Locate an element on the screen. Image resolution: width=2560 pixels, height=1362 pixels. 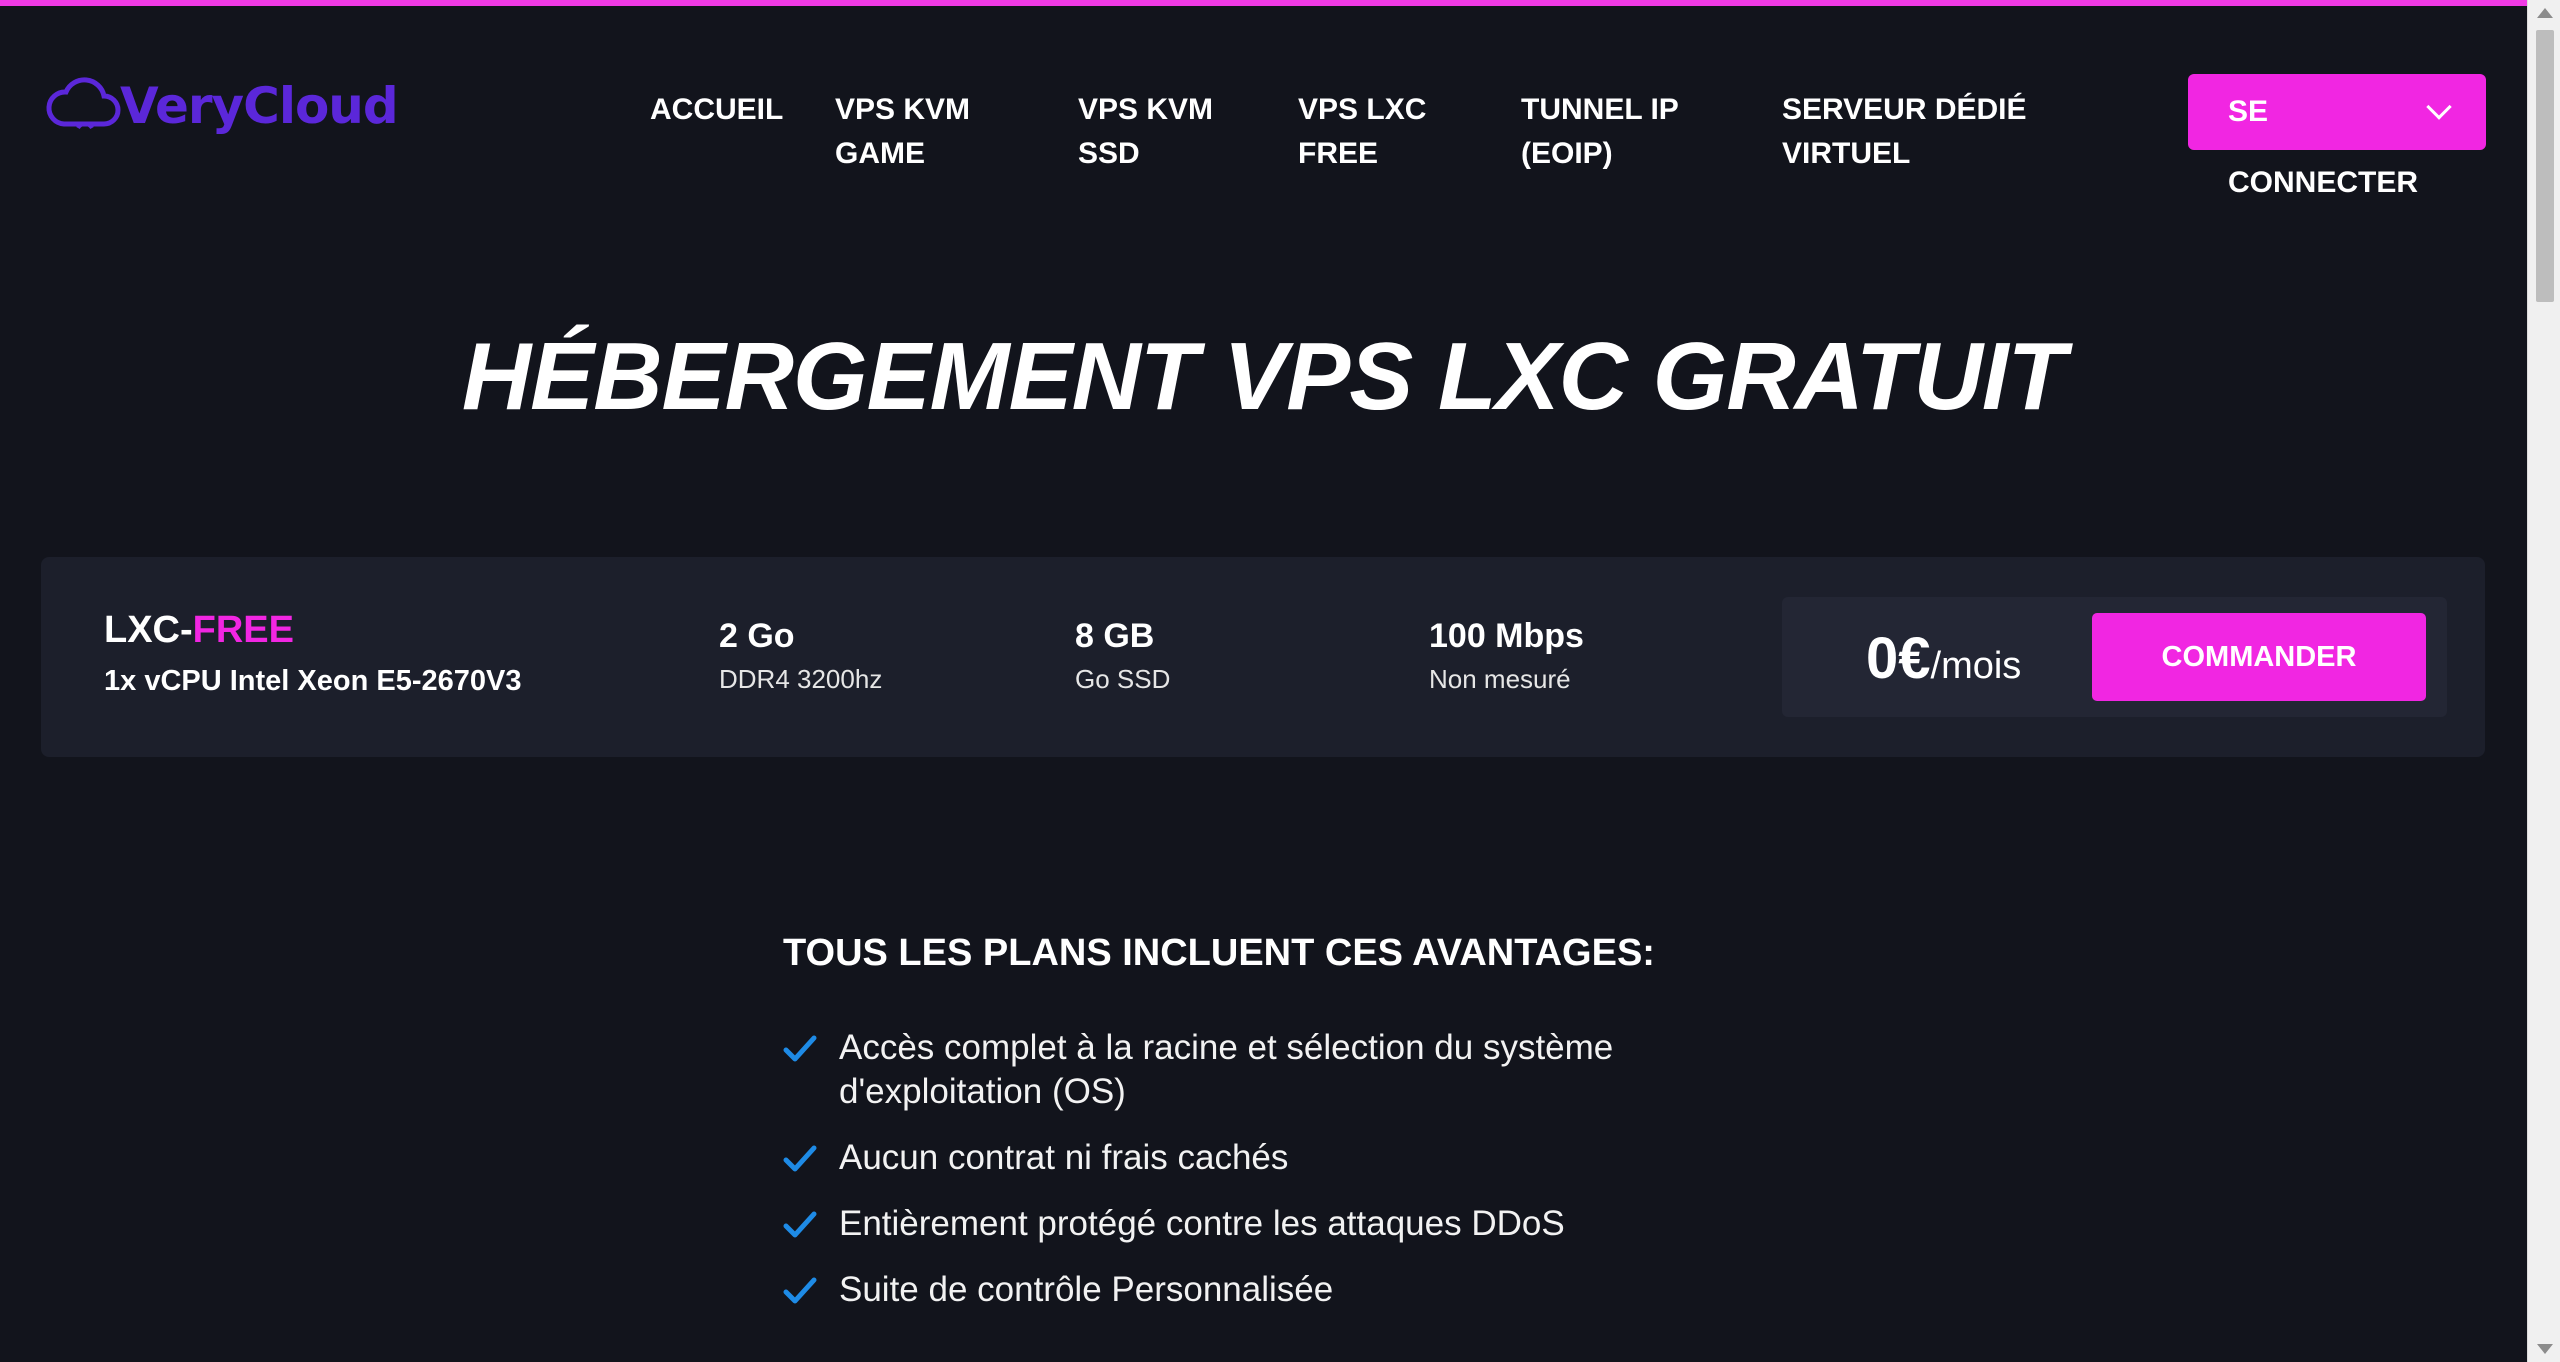
price-period: /mois is located at coordinates (1976, 666).